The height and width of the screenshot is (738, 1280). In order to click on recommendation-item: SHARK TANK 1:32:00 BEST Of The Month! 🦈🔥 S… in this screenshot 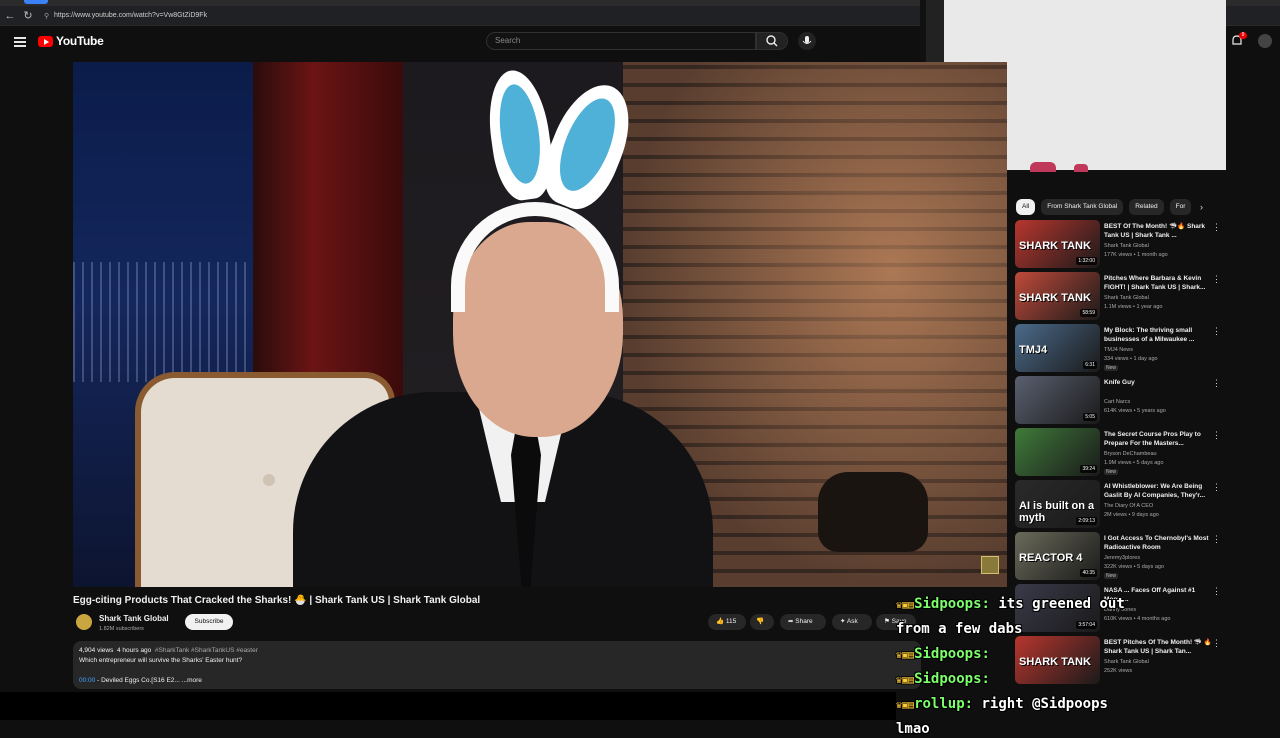, I will do `click(1120, 246)`.